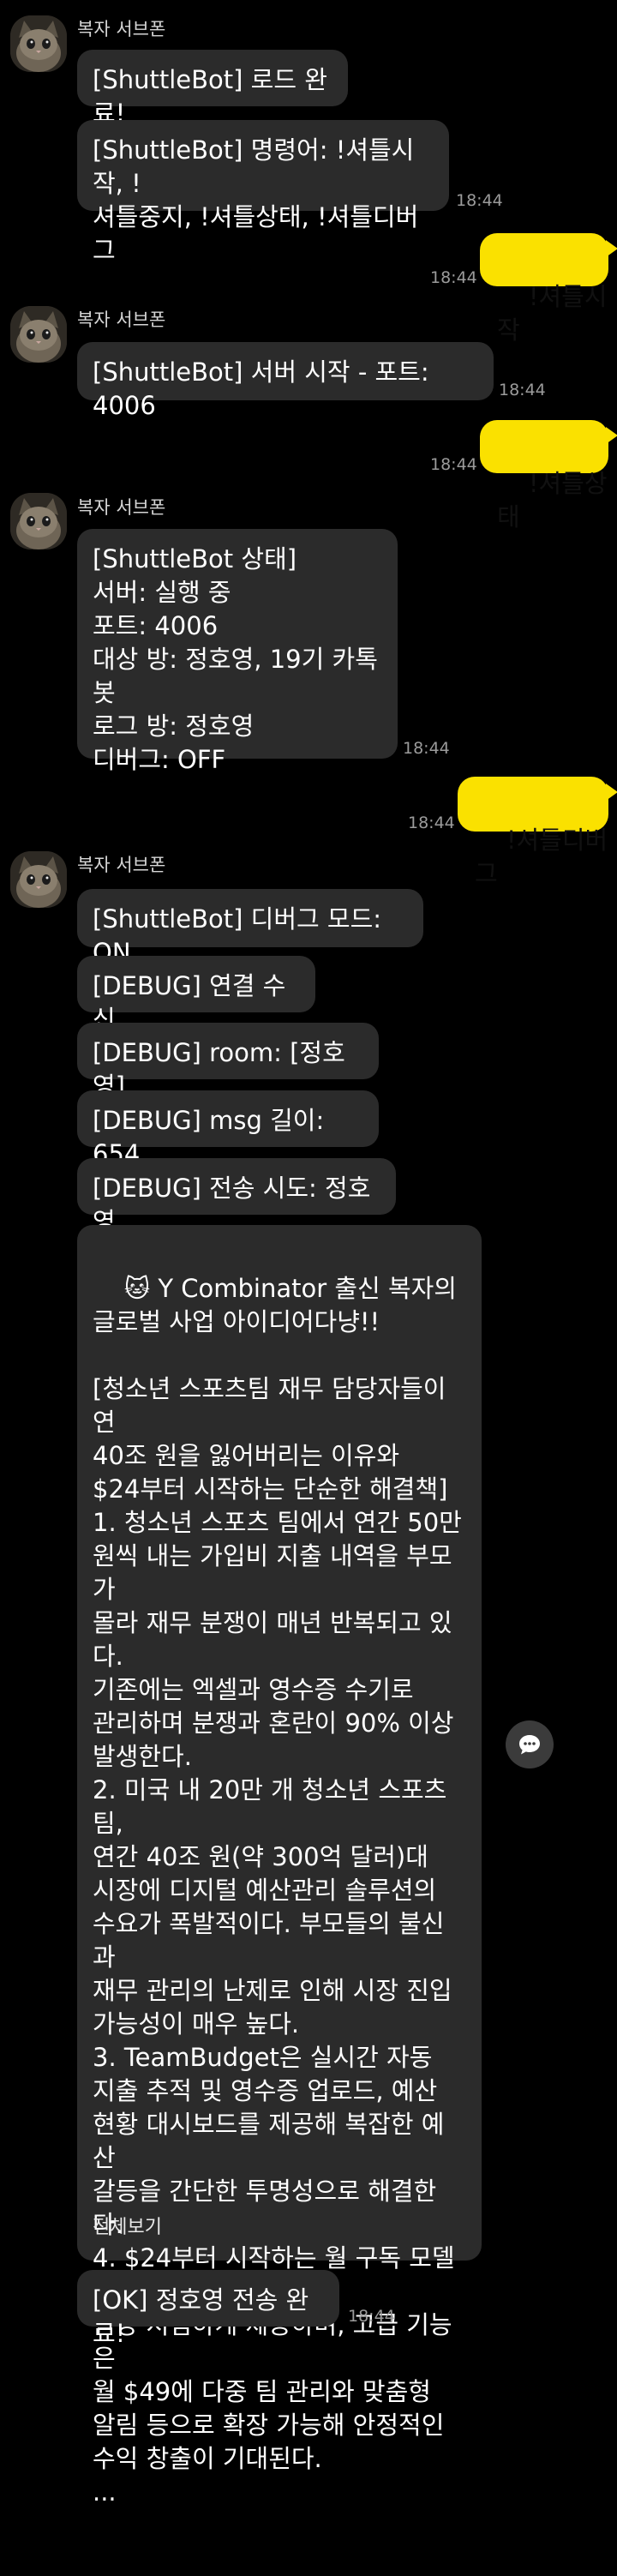  Describe the element at coordinates (228, 1129) in the screenshot. I see `message-bubble: [DEBUG] msg 길이: 654` at that location.